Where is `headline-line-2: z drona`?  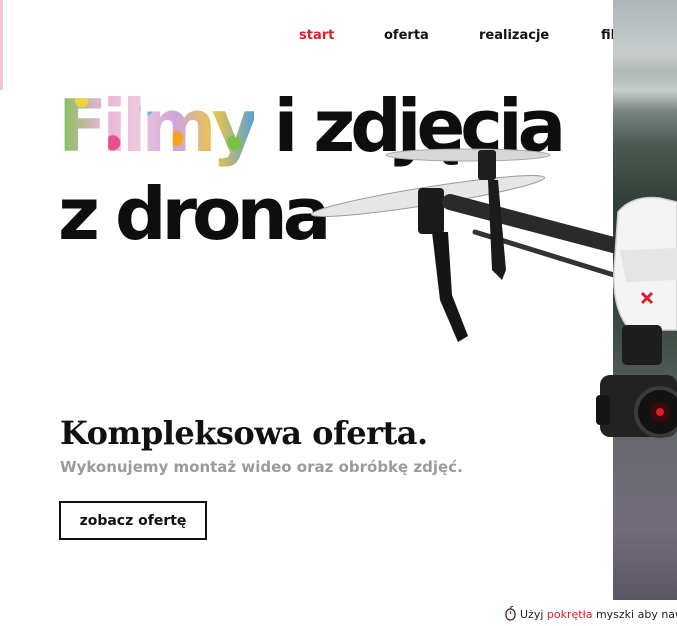
headline-line-2: z drona is located at coordinates (194, 214).